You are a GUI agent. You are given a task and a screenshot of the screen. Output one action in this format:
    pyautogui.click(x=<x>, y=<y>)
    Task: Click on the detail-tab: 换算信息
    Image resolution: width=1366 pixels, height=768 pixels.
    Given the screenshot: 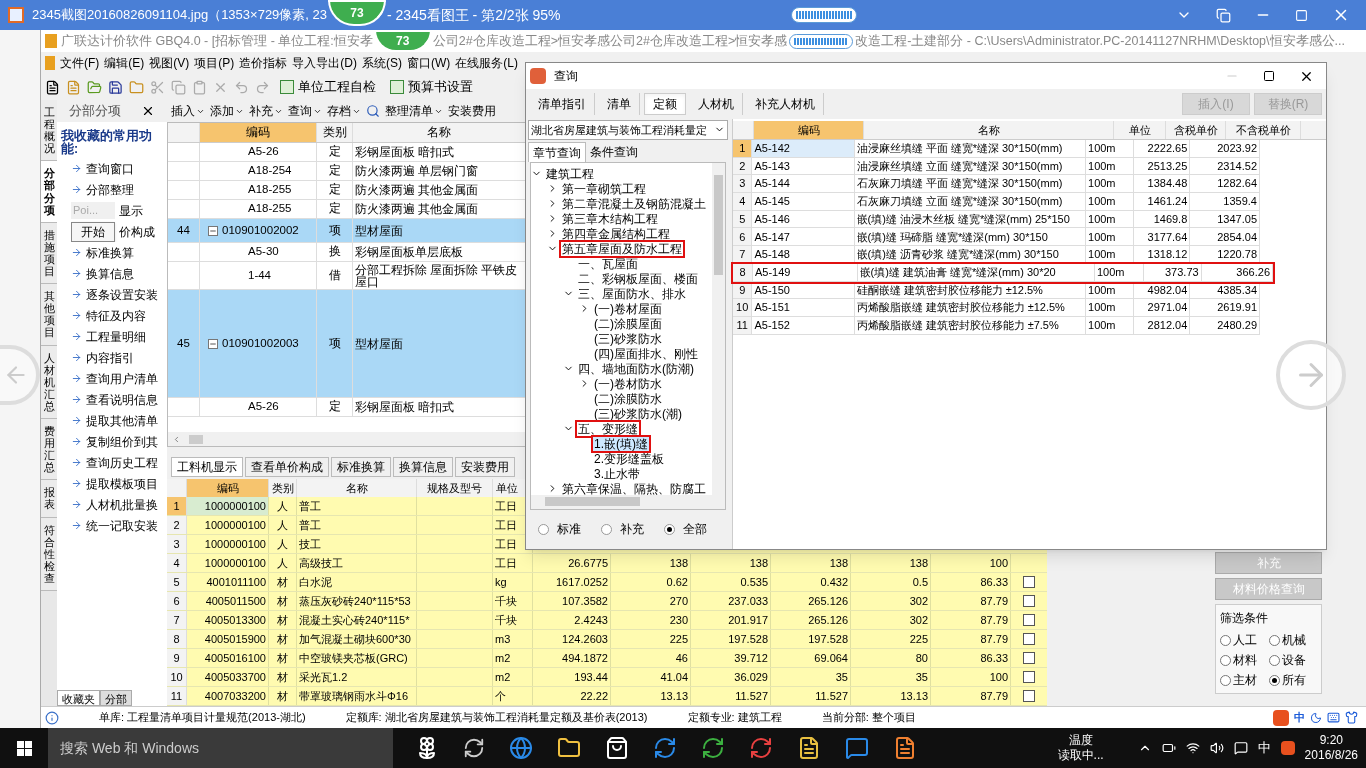 What is the action you would take?
    pyautogui.click(x=423, y=467)
    